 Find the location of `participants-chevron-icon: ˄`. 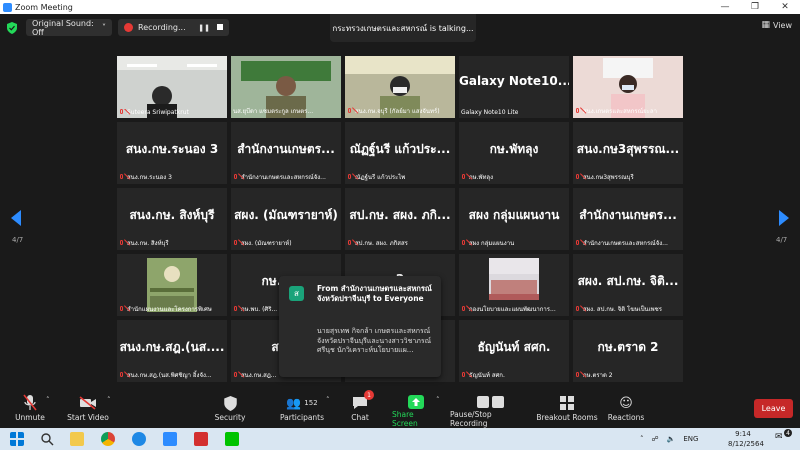

participants-chevron-icon: ˄ is located at coordinates (328, 400).